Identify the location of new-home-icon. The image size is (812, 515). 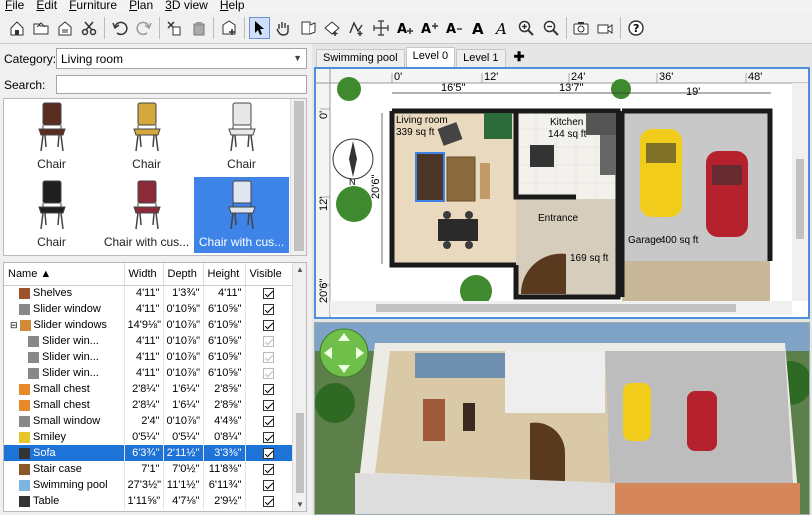
(16, 28).